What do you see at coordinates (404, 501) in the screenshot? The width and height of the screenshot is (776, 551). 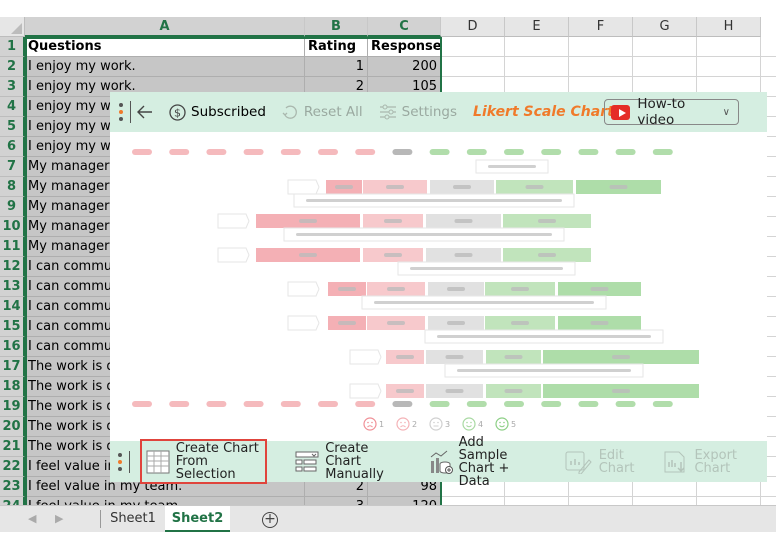 I see `cell-c24: 120` at bounding box center [404, 501].